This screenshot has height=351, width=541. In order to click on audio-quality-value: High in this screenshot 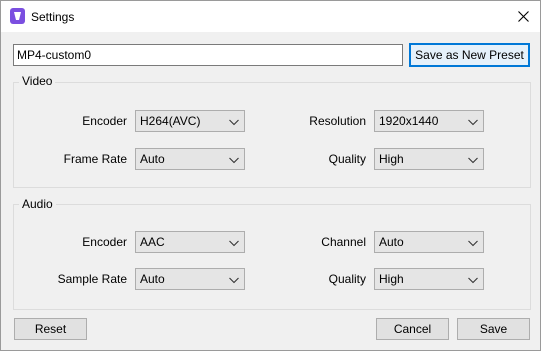, I will do `click(391, 279)`.